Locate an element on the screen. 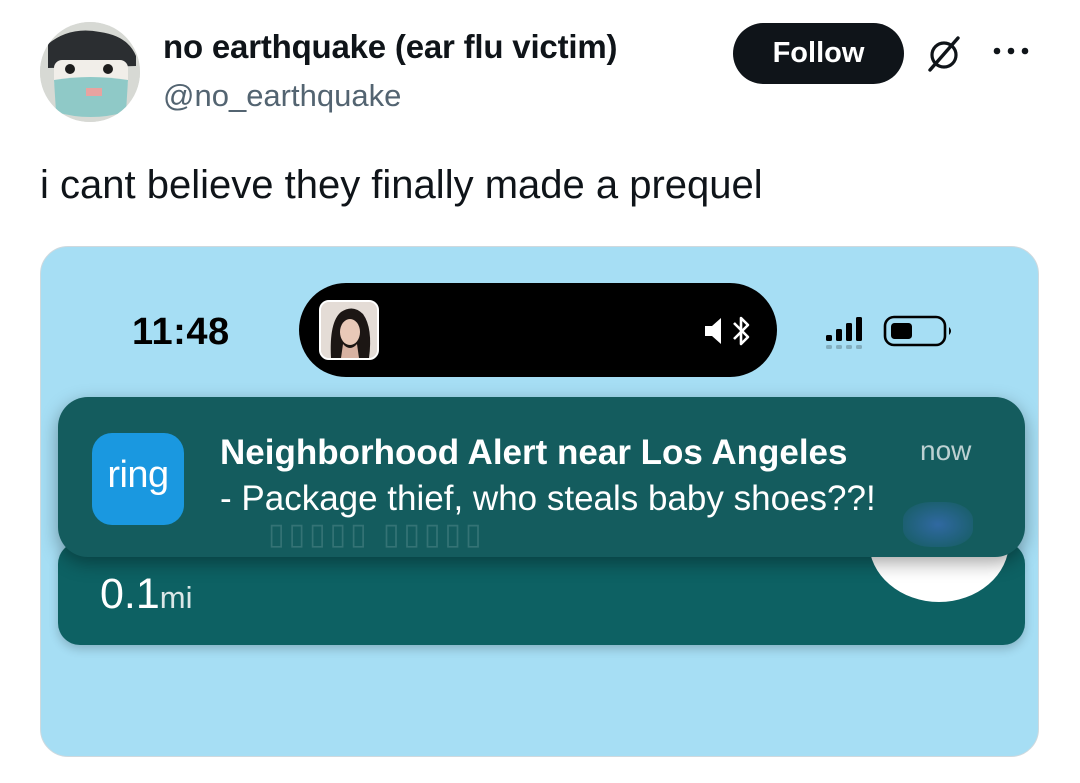 The height and width of the screenshot is (783, 1080). distance-unit: mi is located at coordinates (176, 597).